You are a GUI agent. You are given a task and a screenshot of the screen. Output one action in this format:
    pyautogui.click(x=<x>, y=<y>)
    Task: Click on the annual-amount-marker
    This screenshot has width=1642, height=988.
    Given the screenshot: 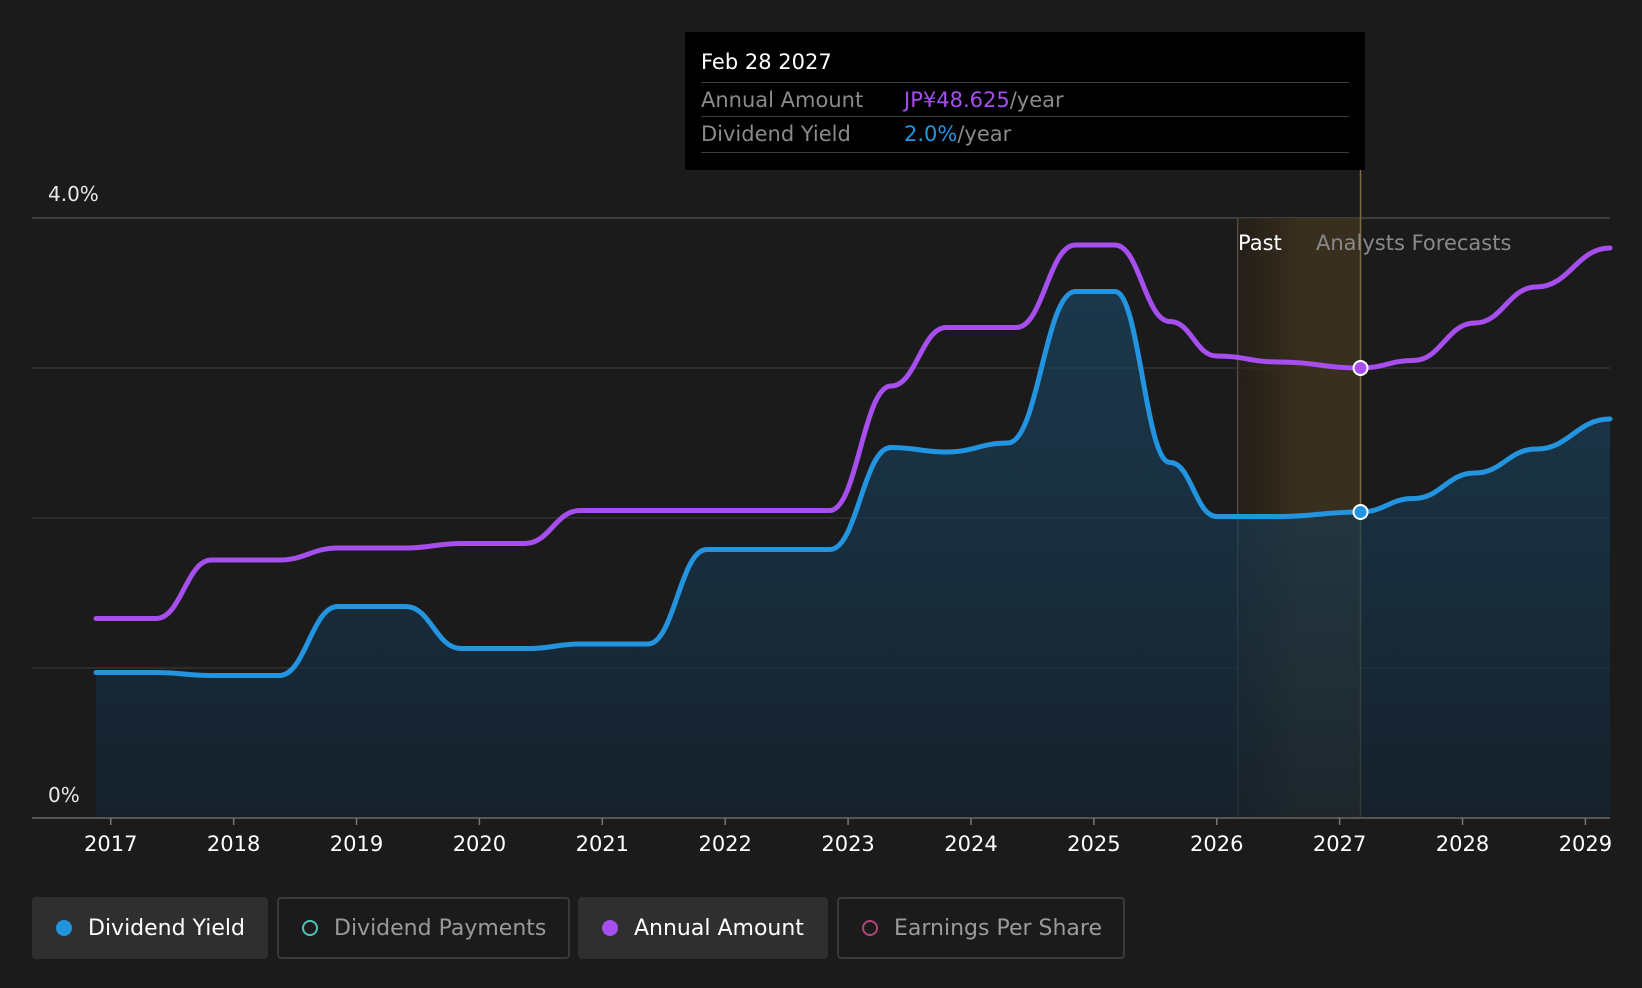 What is the action you would take?
    pyautogui.click(x=1360, y=368)
    